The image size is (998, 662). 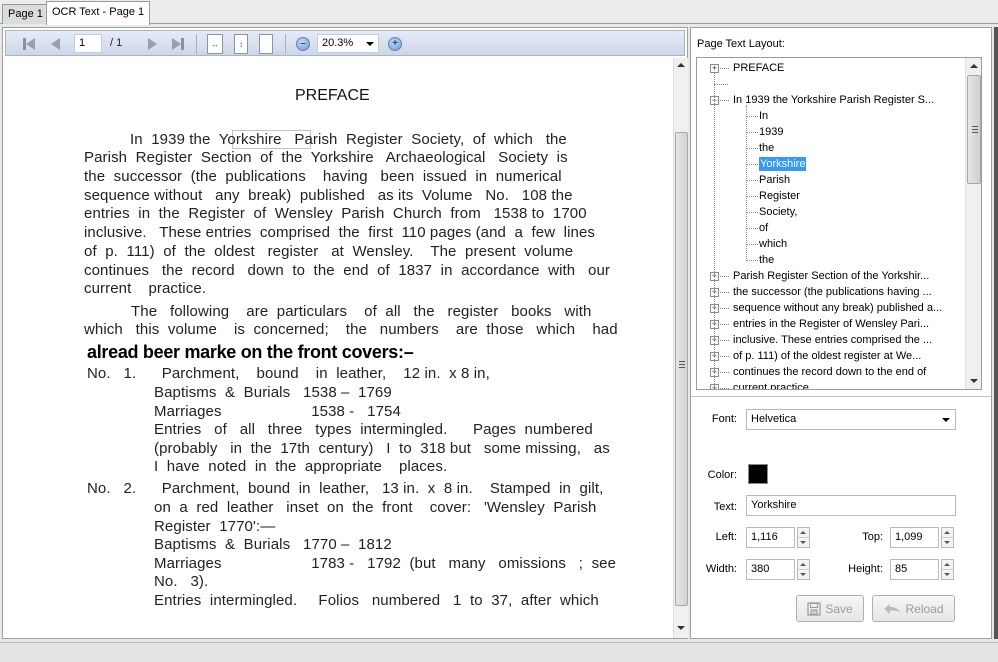 I want to click on fit-height-button: ↕, so click(x=241, y=44).